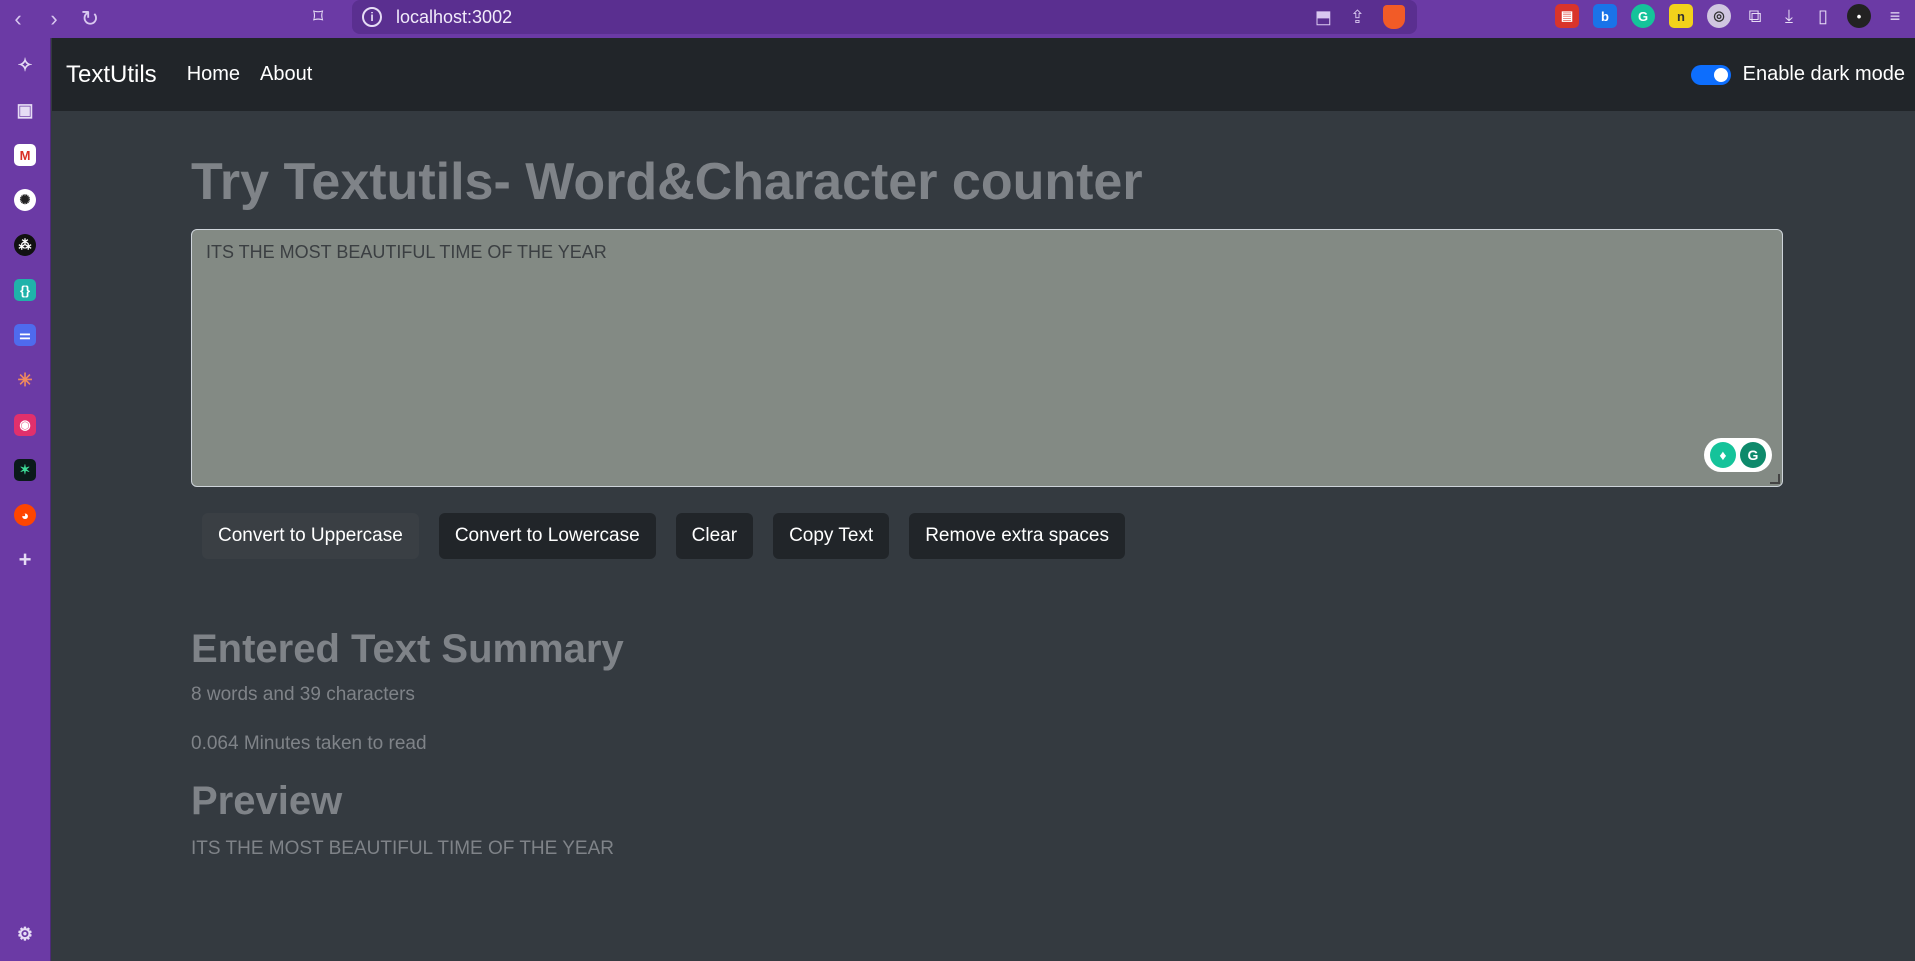  I want to click on forward-icon: ›, so click(54, 19).